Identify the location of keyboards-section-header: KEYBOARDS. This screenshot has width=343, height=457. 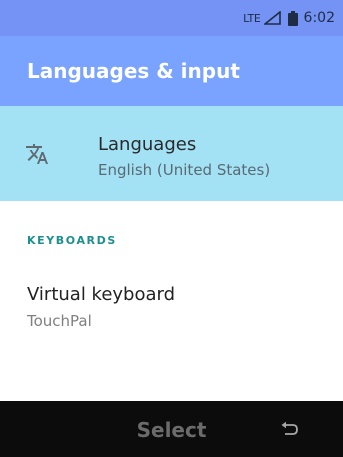
(72, 240).